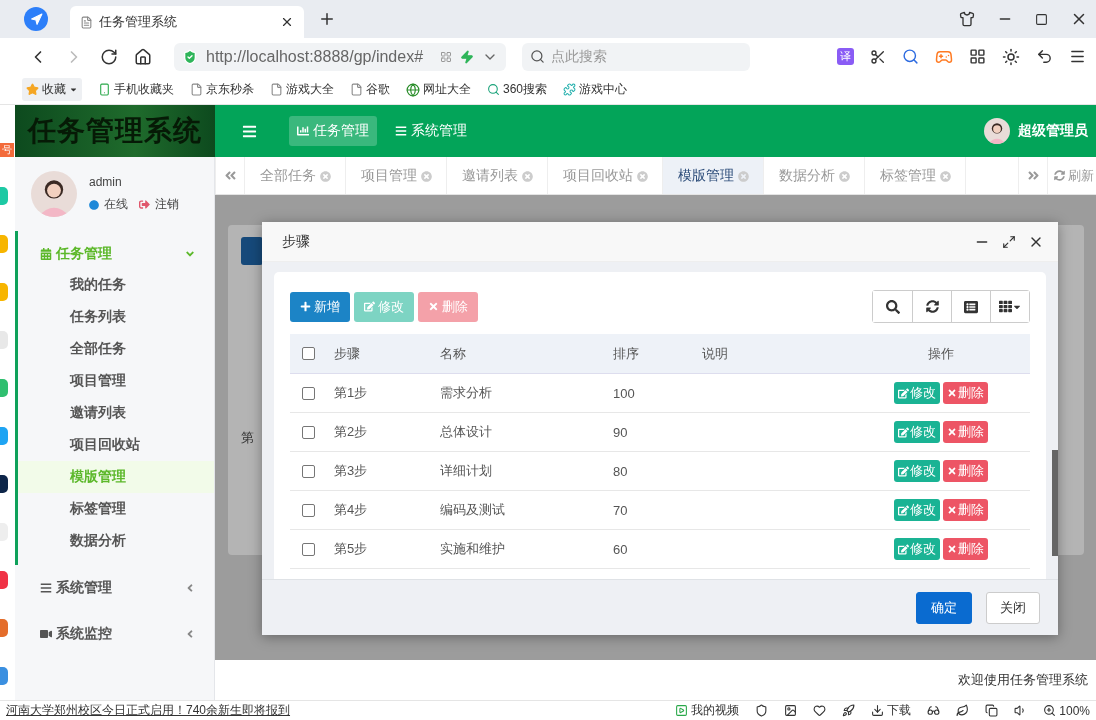 The image size is (1096, 720). Describe the element at coordinates (621, 549) in the screenshot. I see `table-cell-text: 60` at that location.